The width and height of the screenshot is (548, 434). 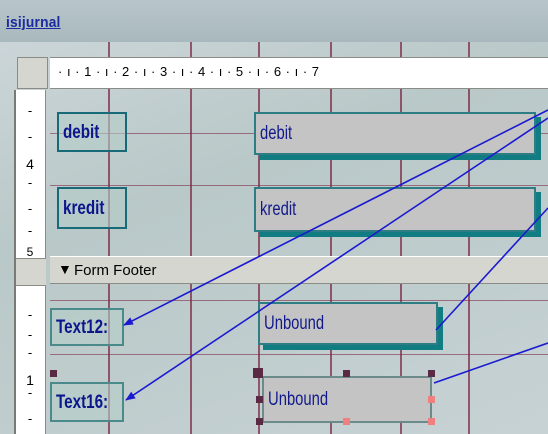 What do you see at coordinates (115, 270) in the screenshot?
I see `section-label: Form Footer` at bounding box center [115, 270].